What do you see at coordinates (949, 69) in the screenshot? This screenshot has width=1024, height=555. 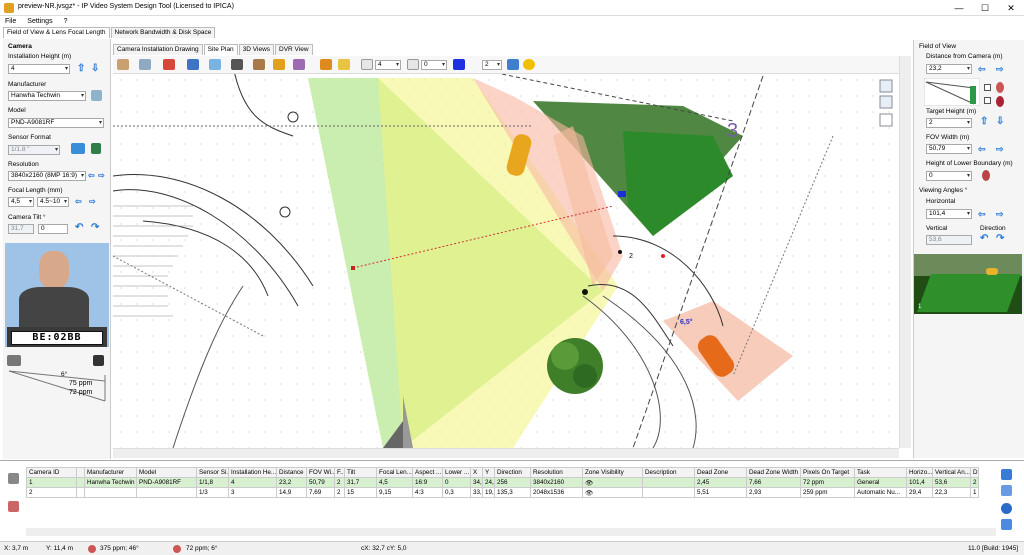 I see `distance-select: 23,2` at bounding box center [949, 69].